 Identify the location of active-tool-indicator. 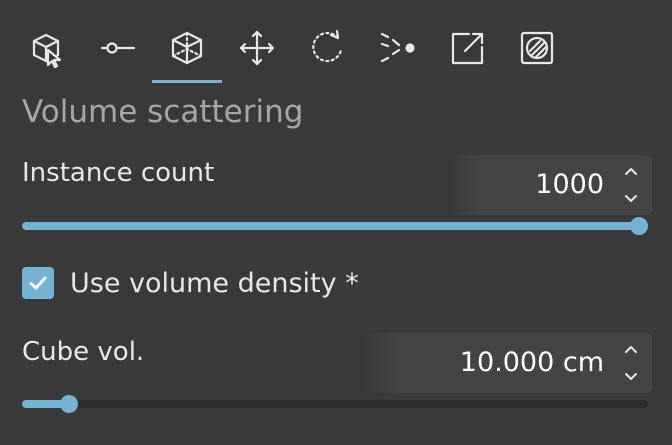
(187, 81).